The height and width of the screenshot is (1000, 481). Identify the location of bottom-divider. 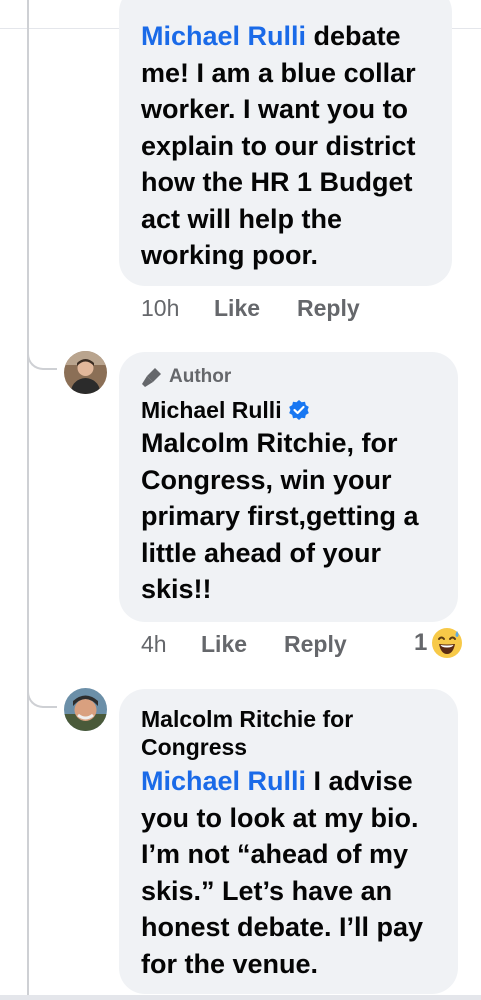
(240, 997).